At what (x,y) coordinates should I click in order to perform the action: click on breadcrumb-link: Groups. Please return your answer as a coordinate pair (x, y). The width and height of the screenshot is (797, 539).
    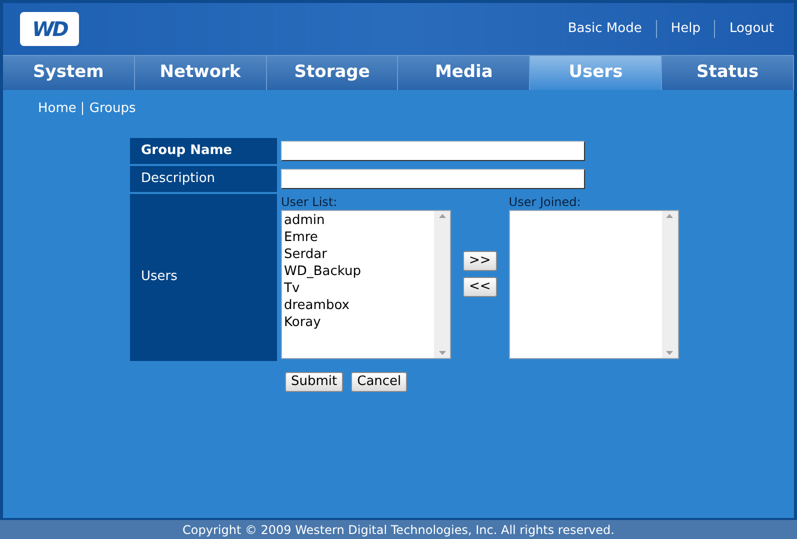
    Looking at the image, I should click on (112, 108).